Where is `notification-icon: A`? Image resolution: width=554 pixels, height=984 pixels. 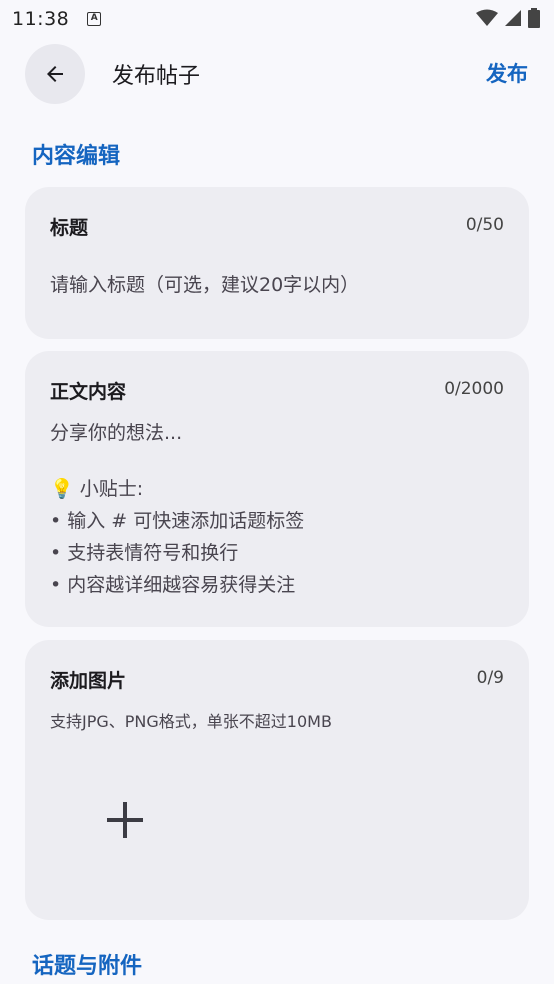
notification-icon: A is located at coordinates (94, 19).